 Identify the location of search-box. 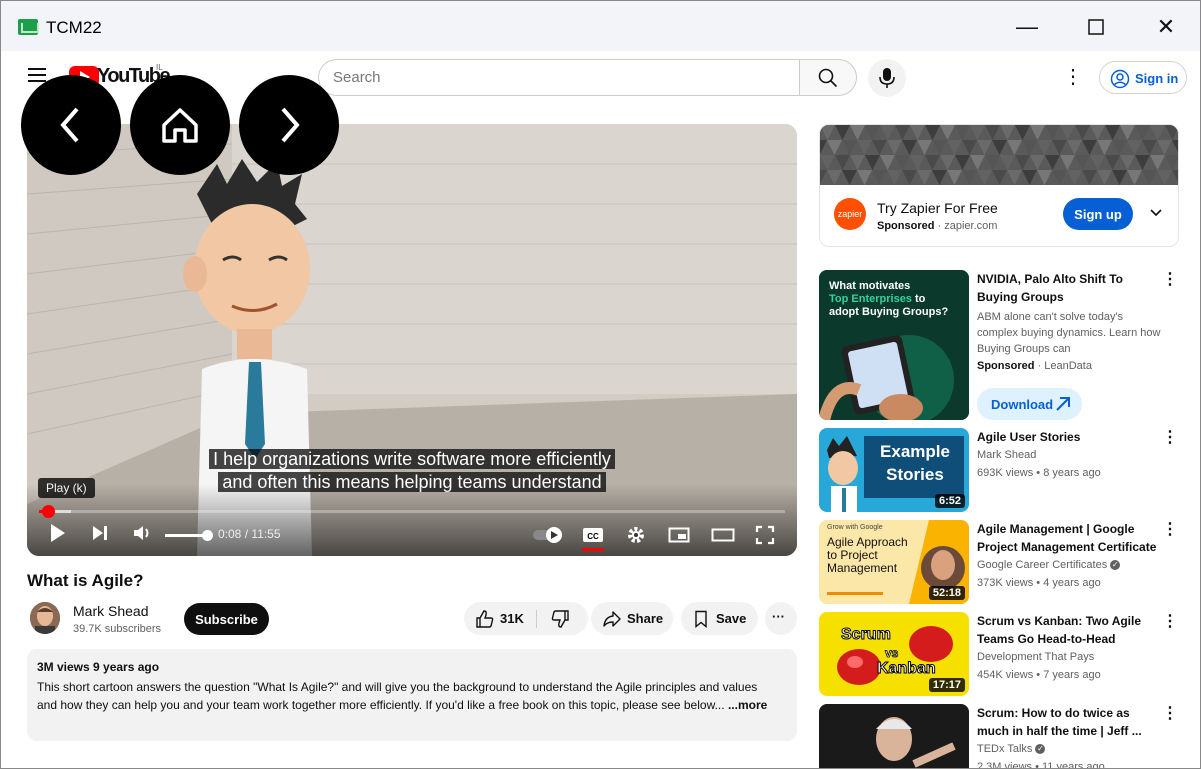
(559, 77).